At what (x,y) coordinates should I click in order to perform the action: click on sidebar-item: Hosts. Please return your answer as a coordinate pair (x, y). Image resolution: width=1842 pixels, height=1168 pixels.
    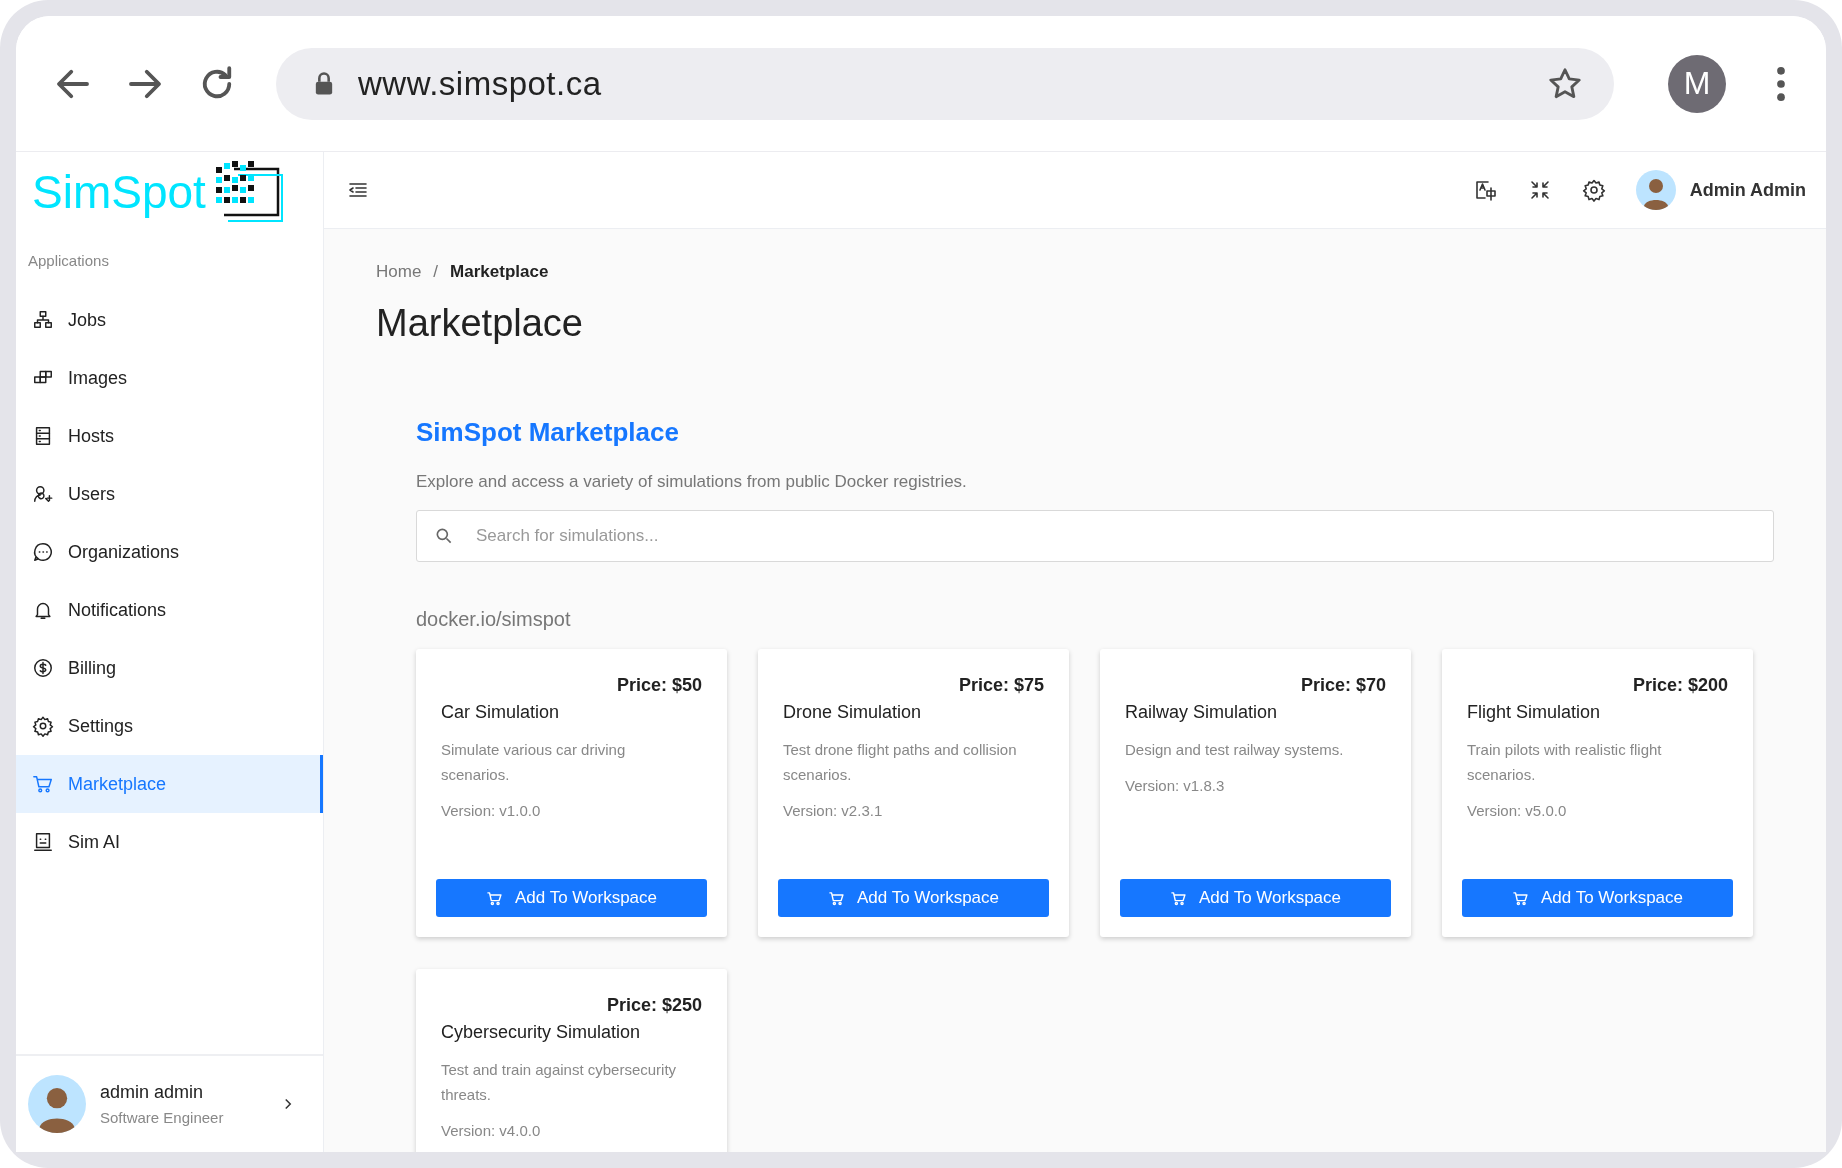
    Looking at the image, I should click on (169, 436).